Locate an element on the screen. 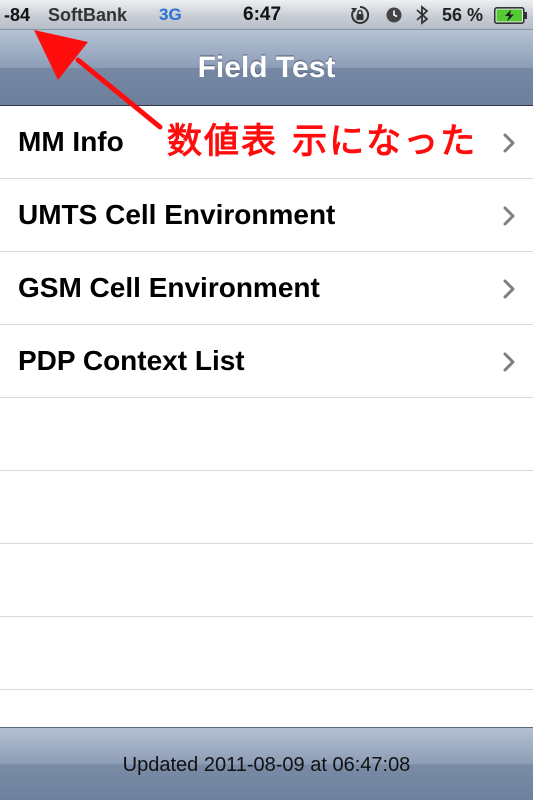 This screenshot has width=533, height=800. annotation-text: 数値表 示になった is located at coordinates (322, 142).